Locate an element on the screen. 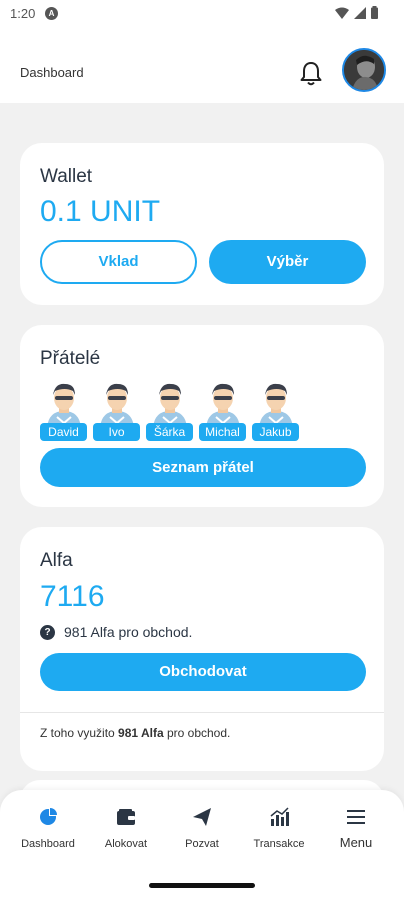 The height and width of the screenshot is (900, 404). nav-dashboard: Dashboard is located at coordinates (48, 829).